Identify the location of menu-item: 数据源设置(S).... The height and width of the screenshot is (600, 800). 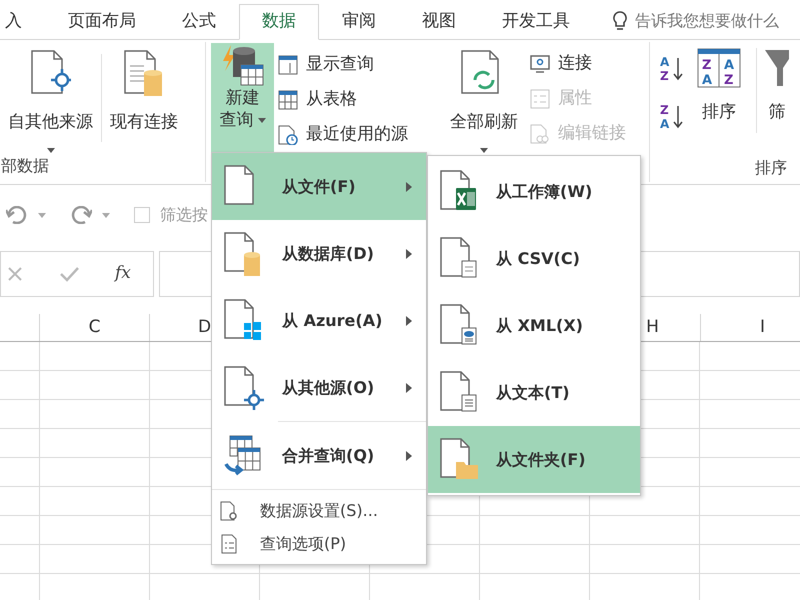
(319, 510).